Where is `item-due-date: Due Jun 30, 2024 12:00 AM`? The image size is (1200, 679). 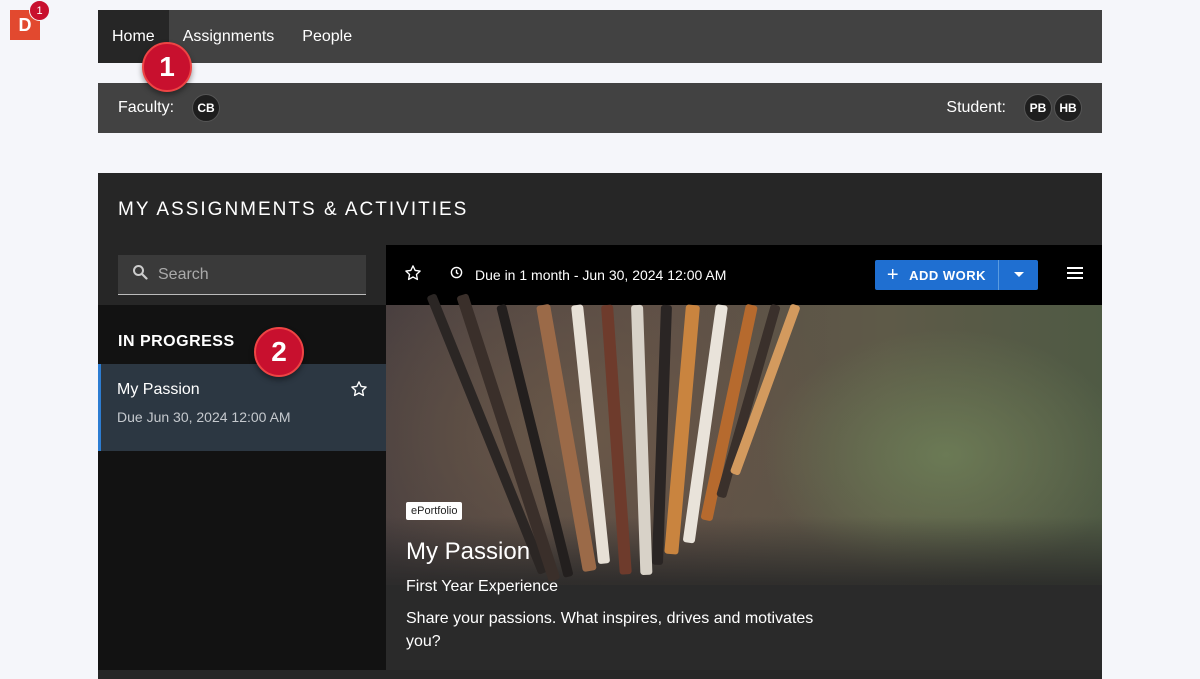
item-due-date: Due Jun 30, 2024 12:00 AM is located at coordinates (204, 417).